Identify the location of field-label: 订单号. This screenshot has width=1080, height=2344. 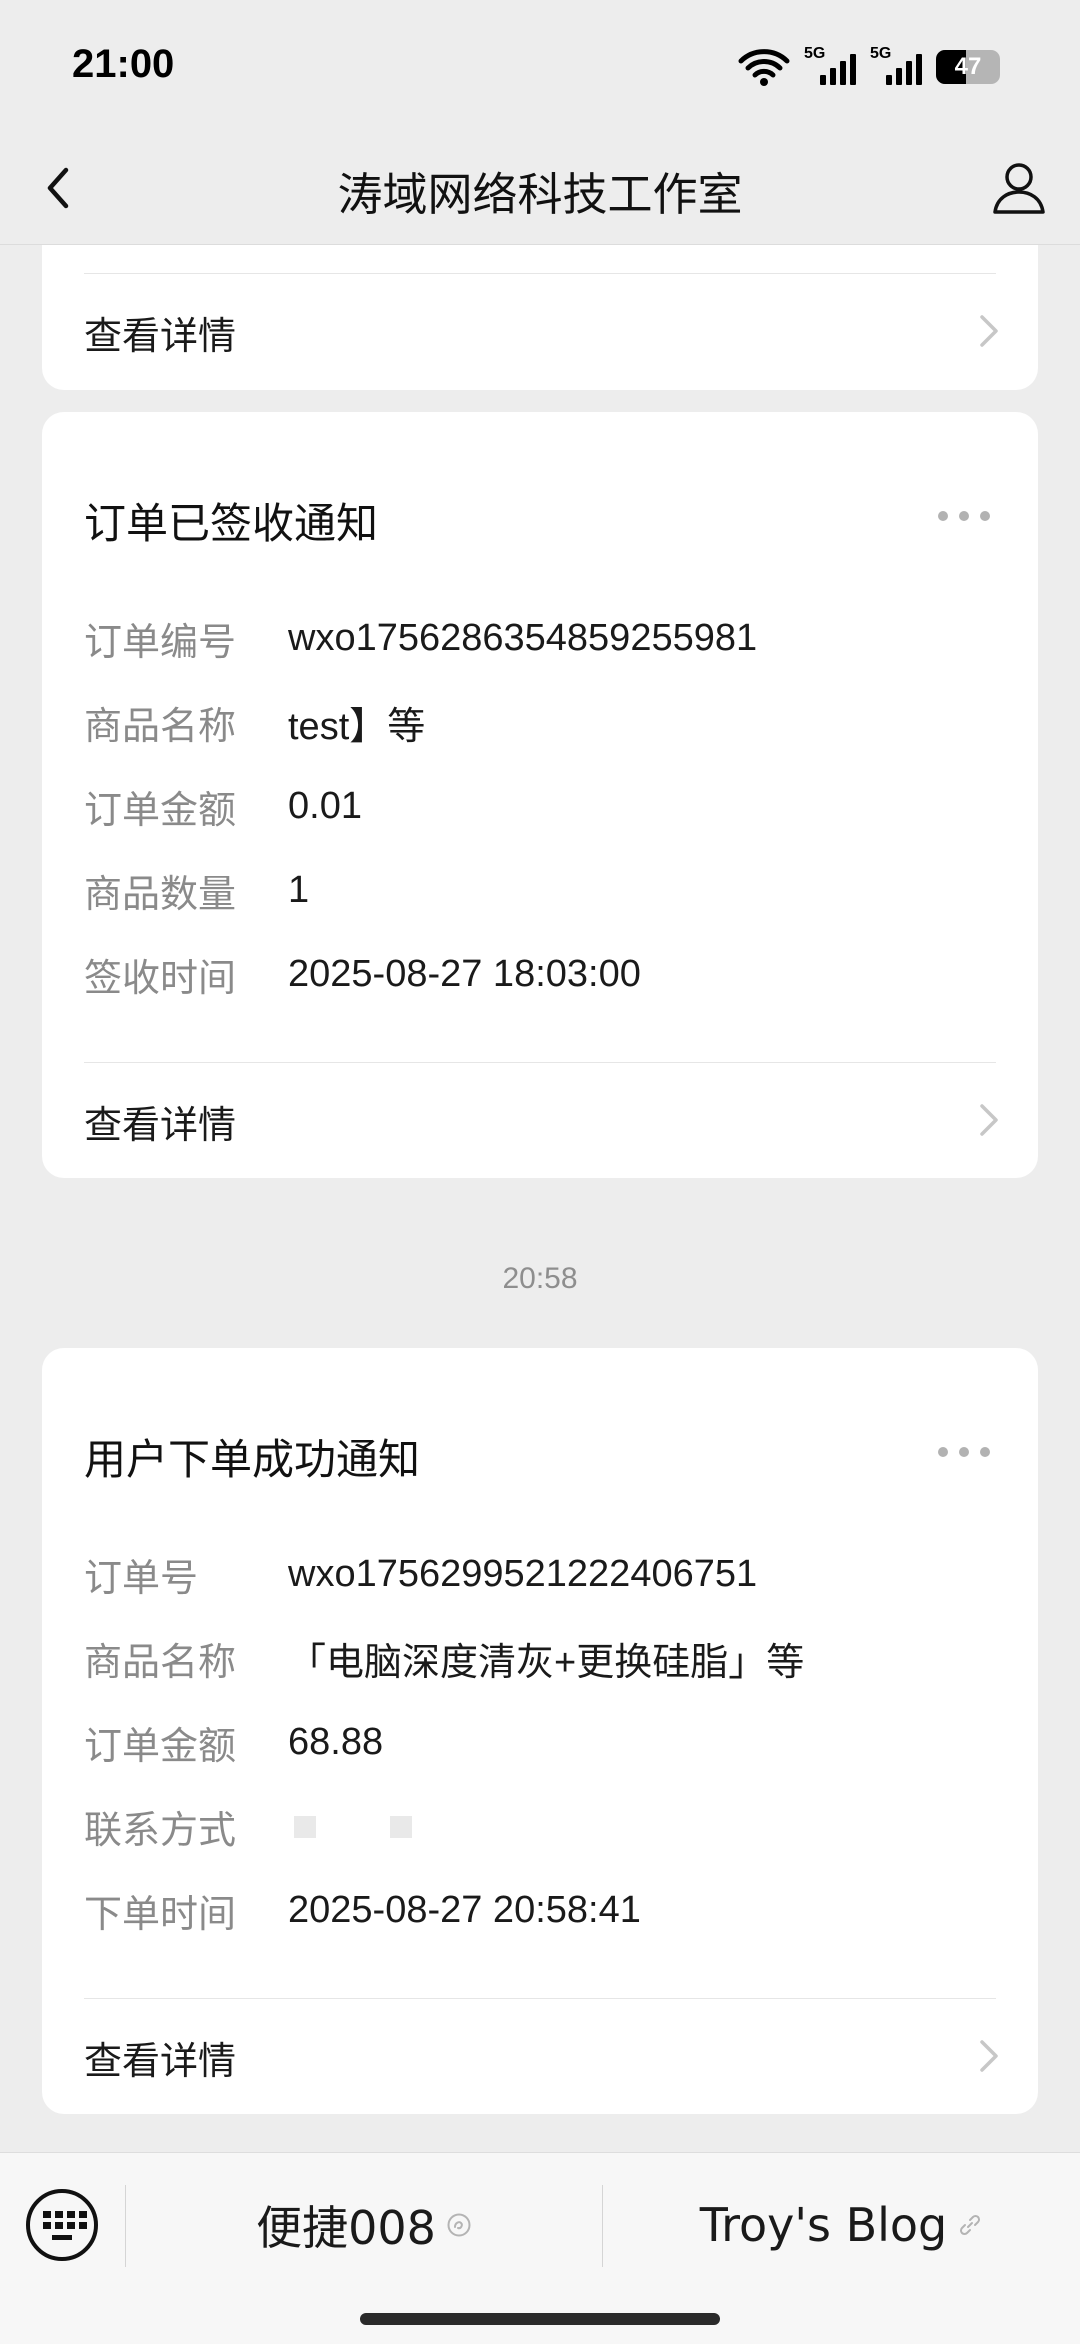
(141, 1577).